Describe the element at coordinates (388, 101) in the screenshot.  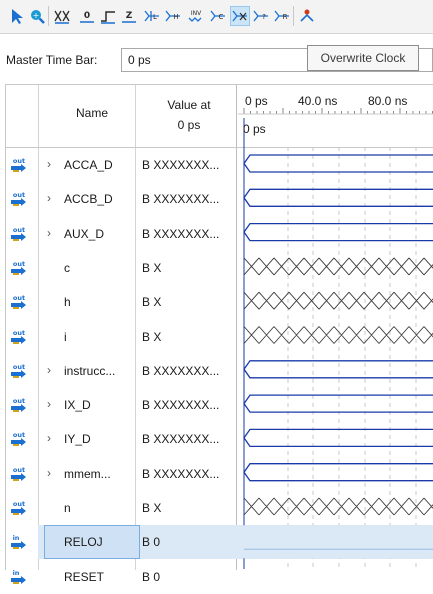
I see `time-label-80: 80.0 ns` at that location.